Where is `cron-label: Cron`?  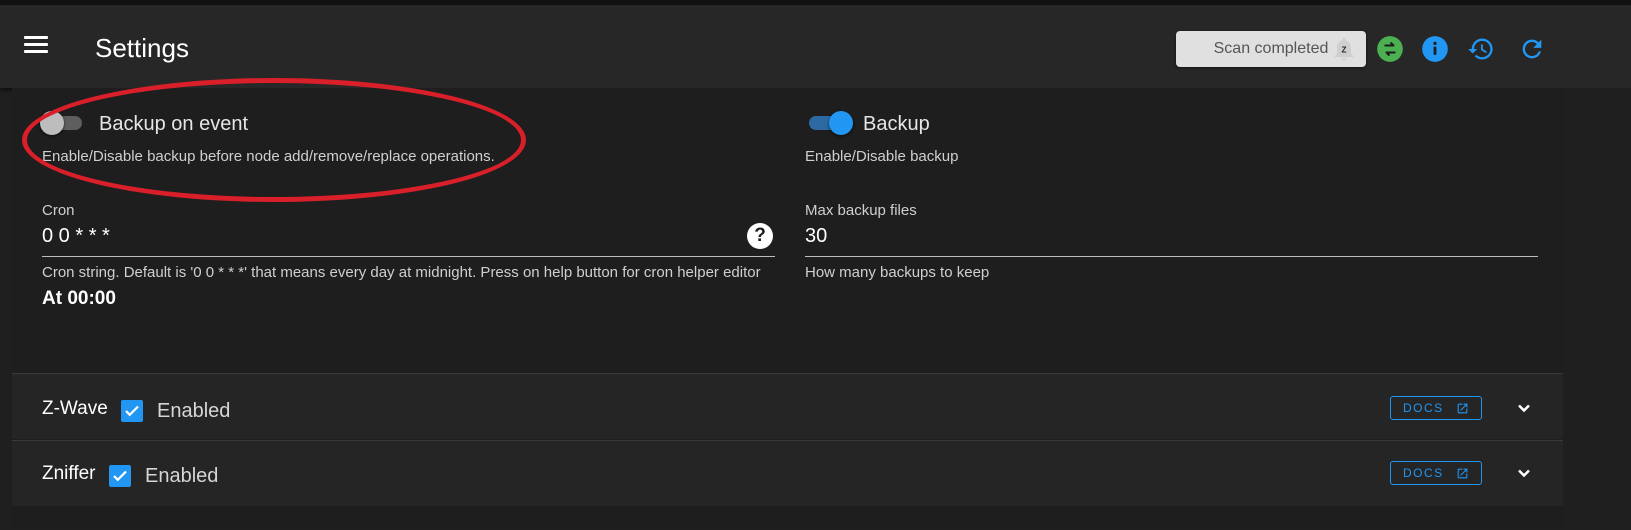 cron-label: Cron is located at coordinates (58, 210).